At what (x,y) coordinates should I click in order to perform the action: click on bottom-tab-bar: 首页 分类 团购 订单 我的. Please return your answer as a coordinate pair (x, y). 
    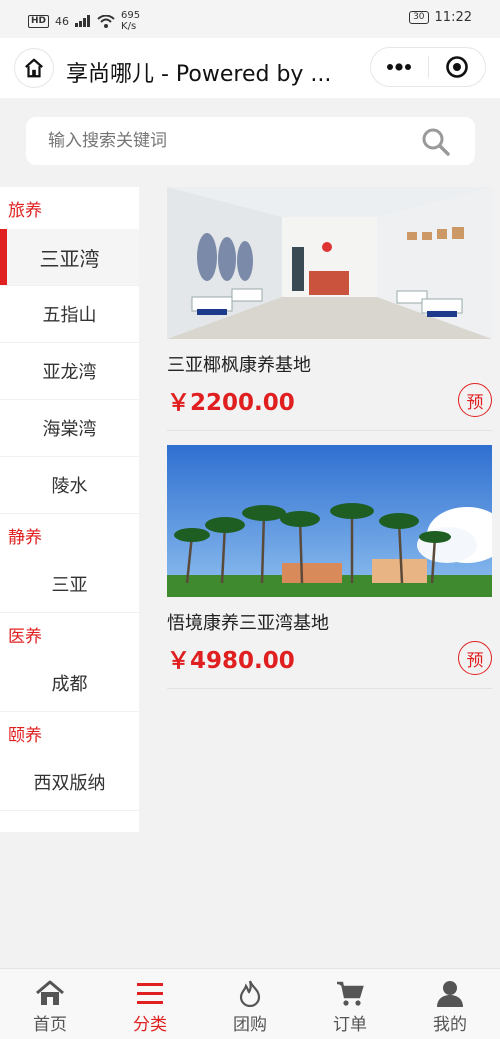
    Looking at the image, I should click on (250, 1003).